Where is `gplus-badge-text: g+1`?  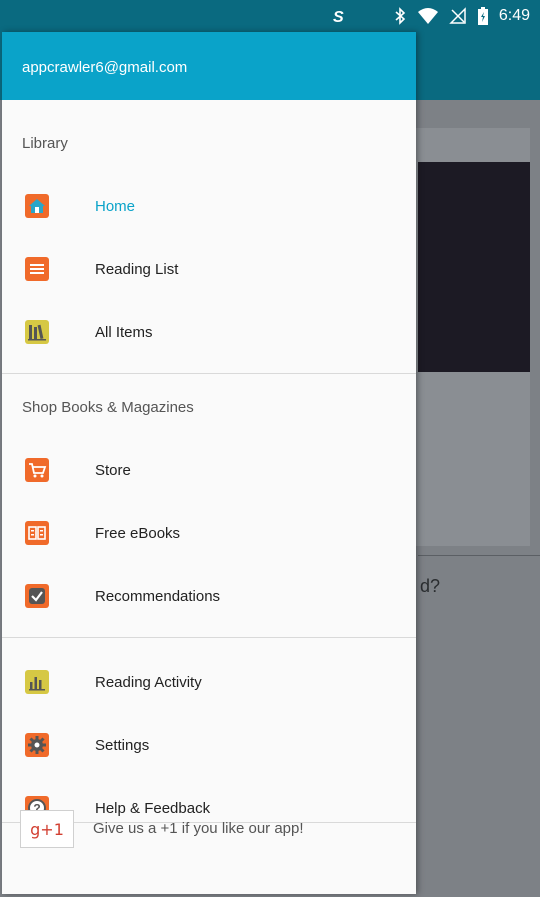
gplus-badge-text: g+1 is located at coordinates (47, 829).